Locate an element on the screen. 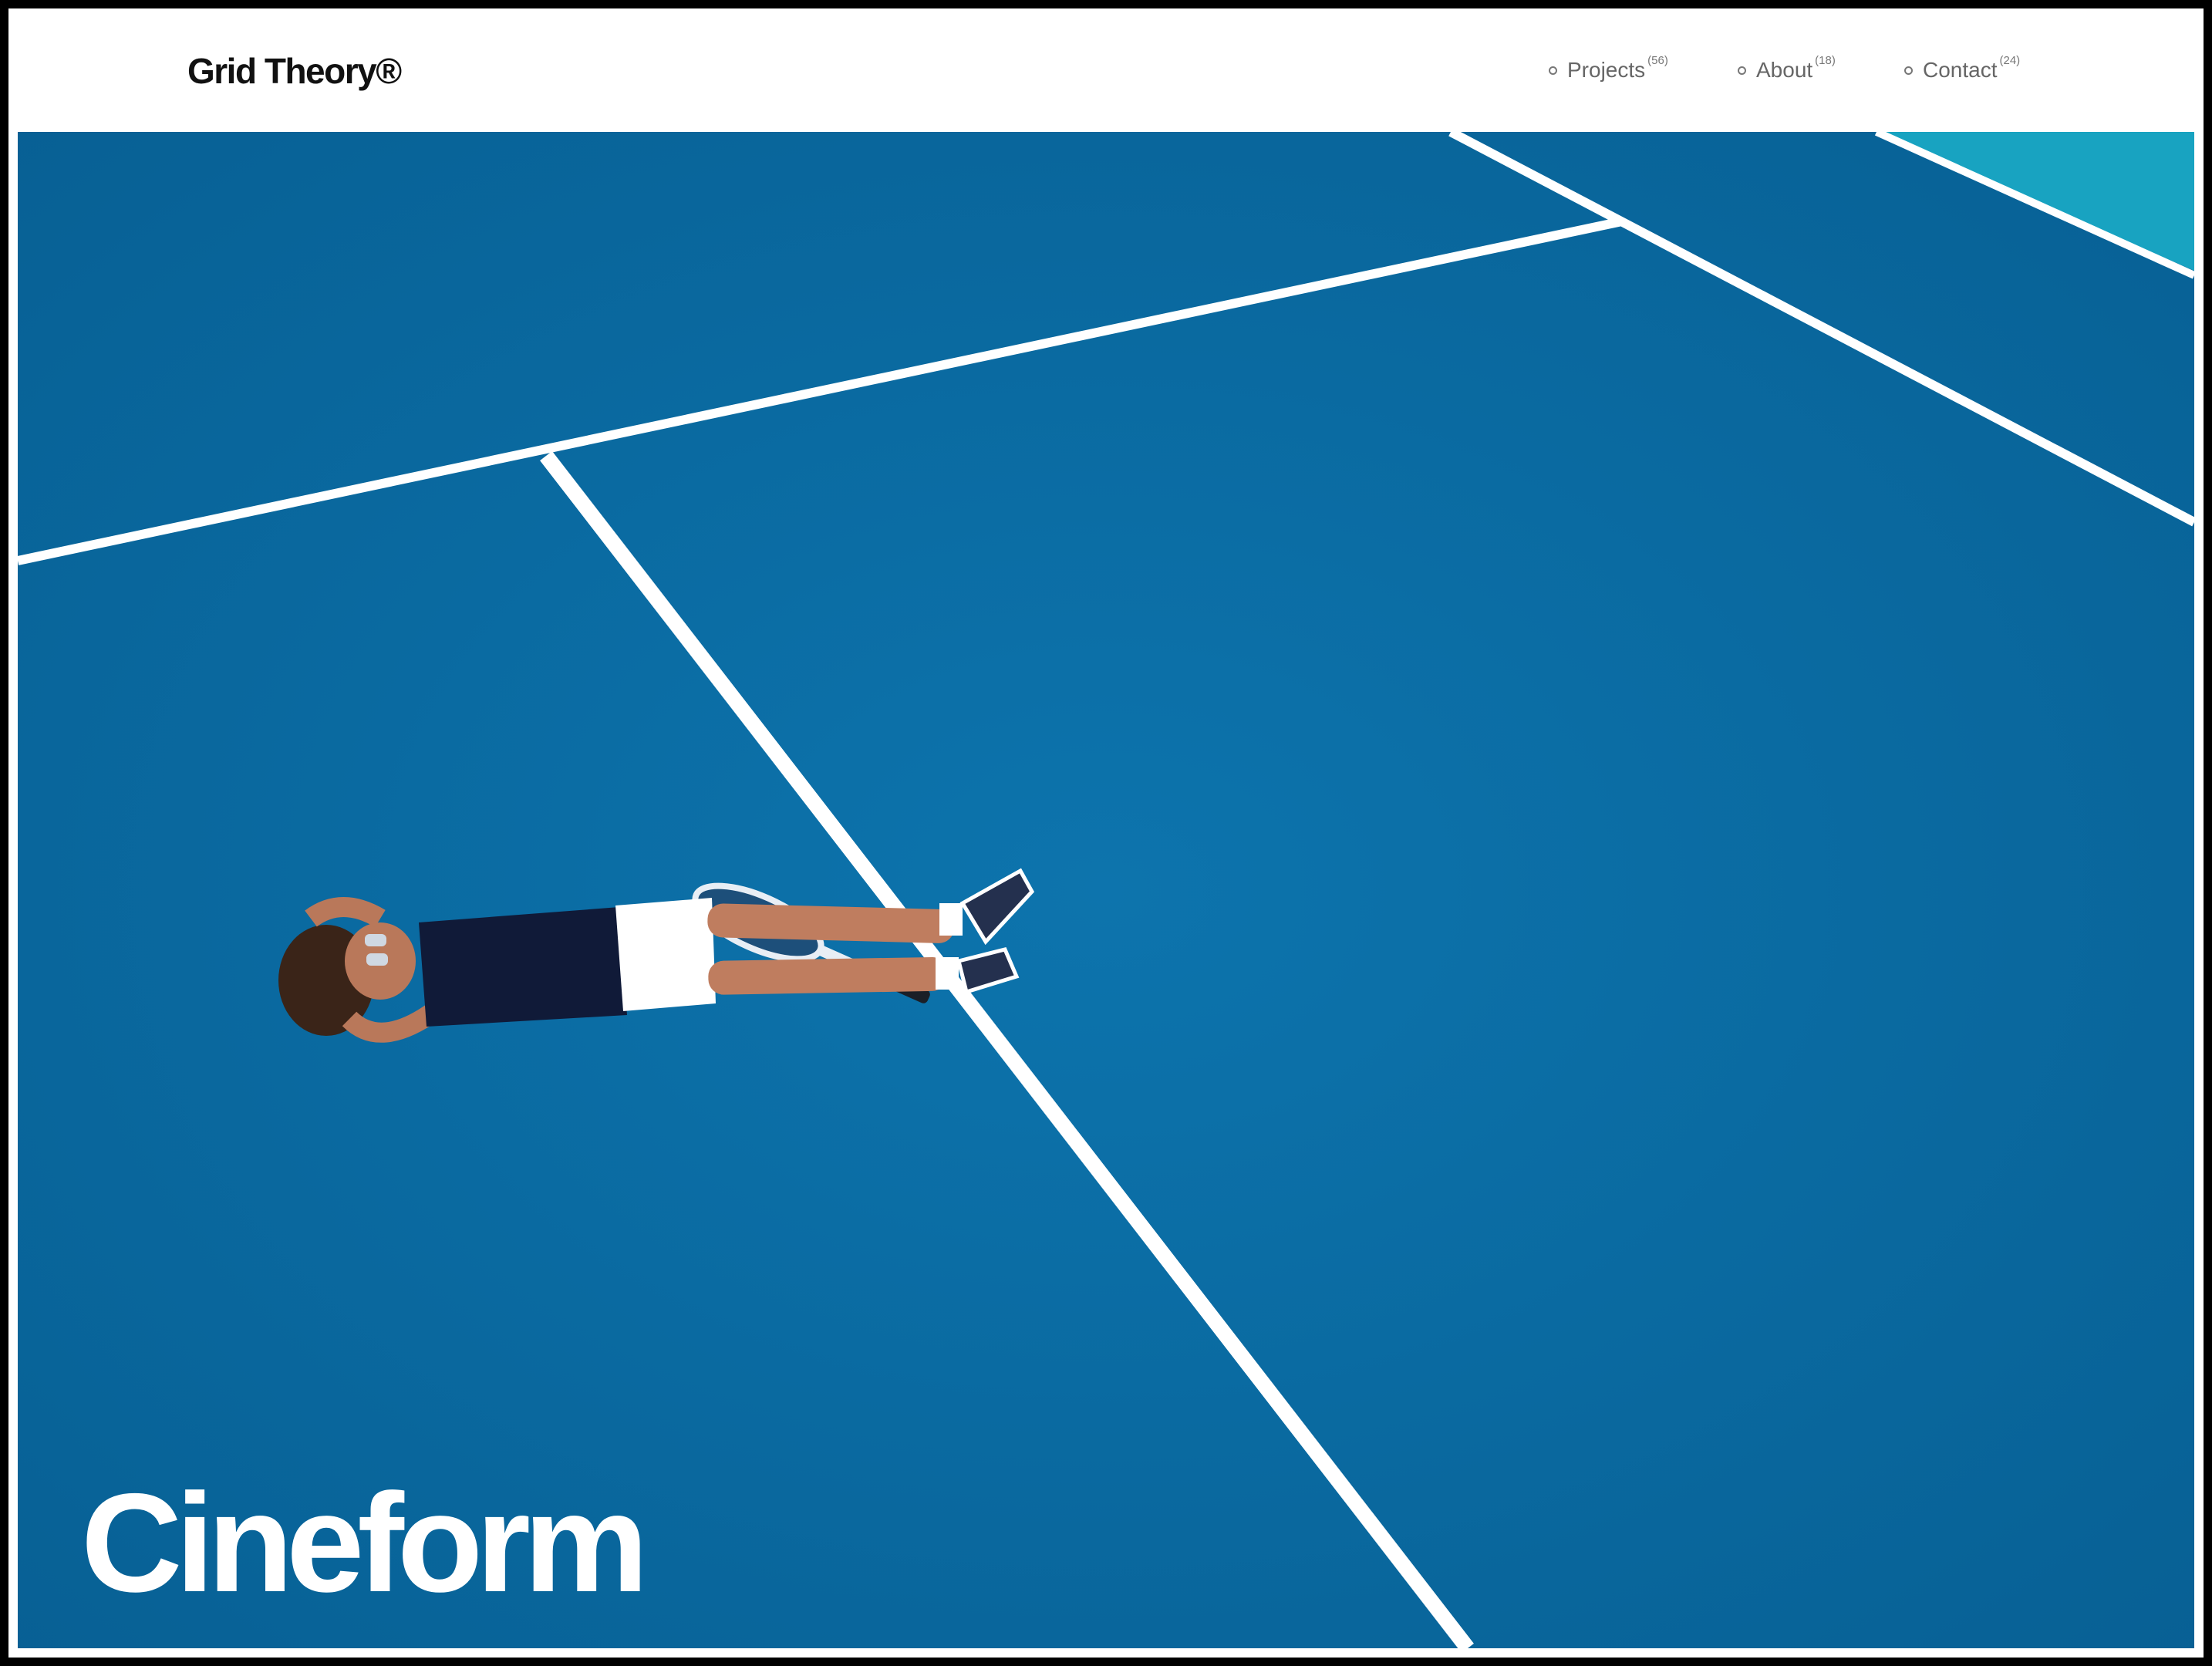  main-nav: Projects (56) About (18) Contact (24) is located at coordinates (1106, 72).